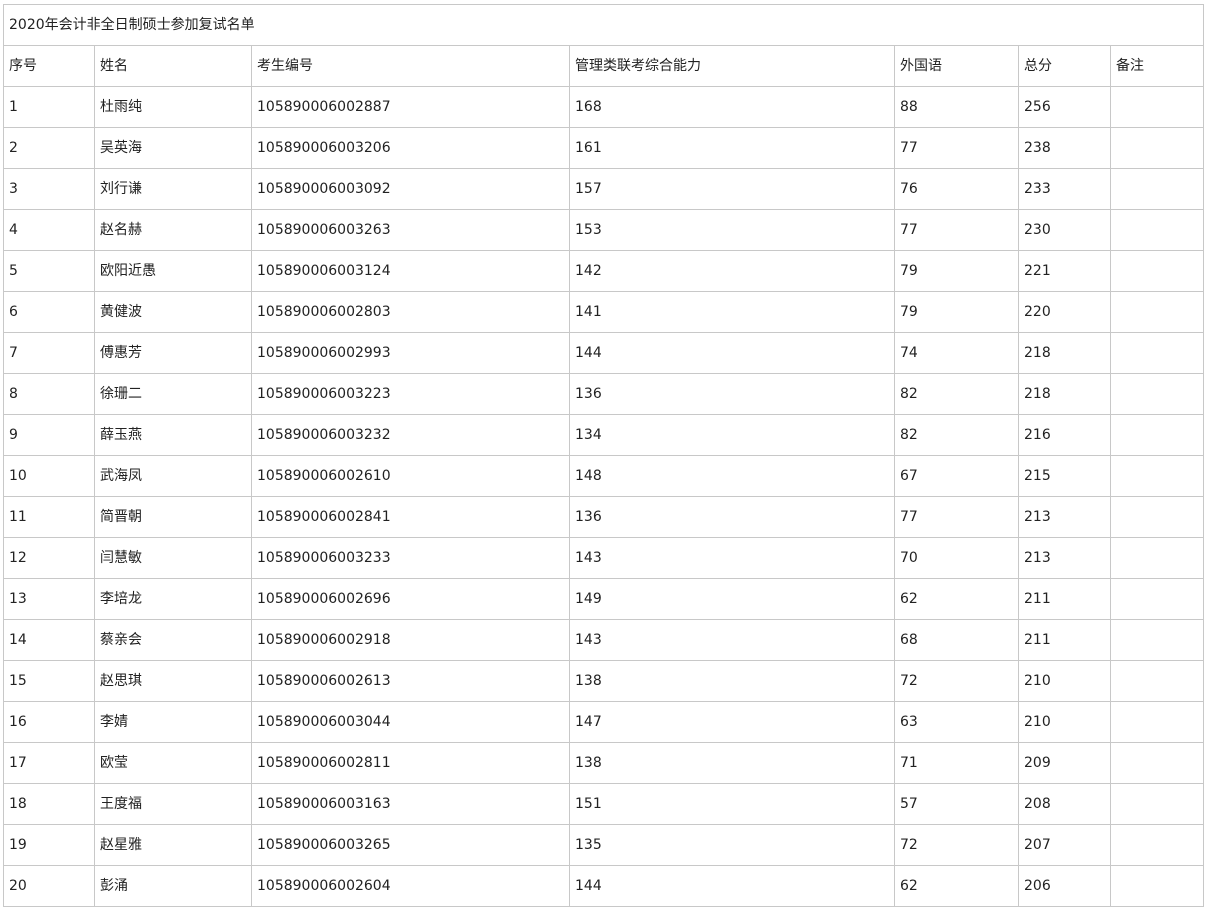 The width and height of the screenshot is (1207, 912). I want to click on cell-management-score: 141, so click(732, 312).